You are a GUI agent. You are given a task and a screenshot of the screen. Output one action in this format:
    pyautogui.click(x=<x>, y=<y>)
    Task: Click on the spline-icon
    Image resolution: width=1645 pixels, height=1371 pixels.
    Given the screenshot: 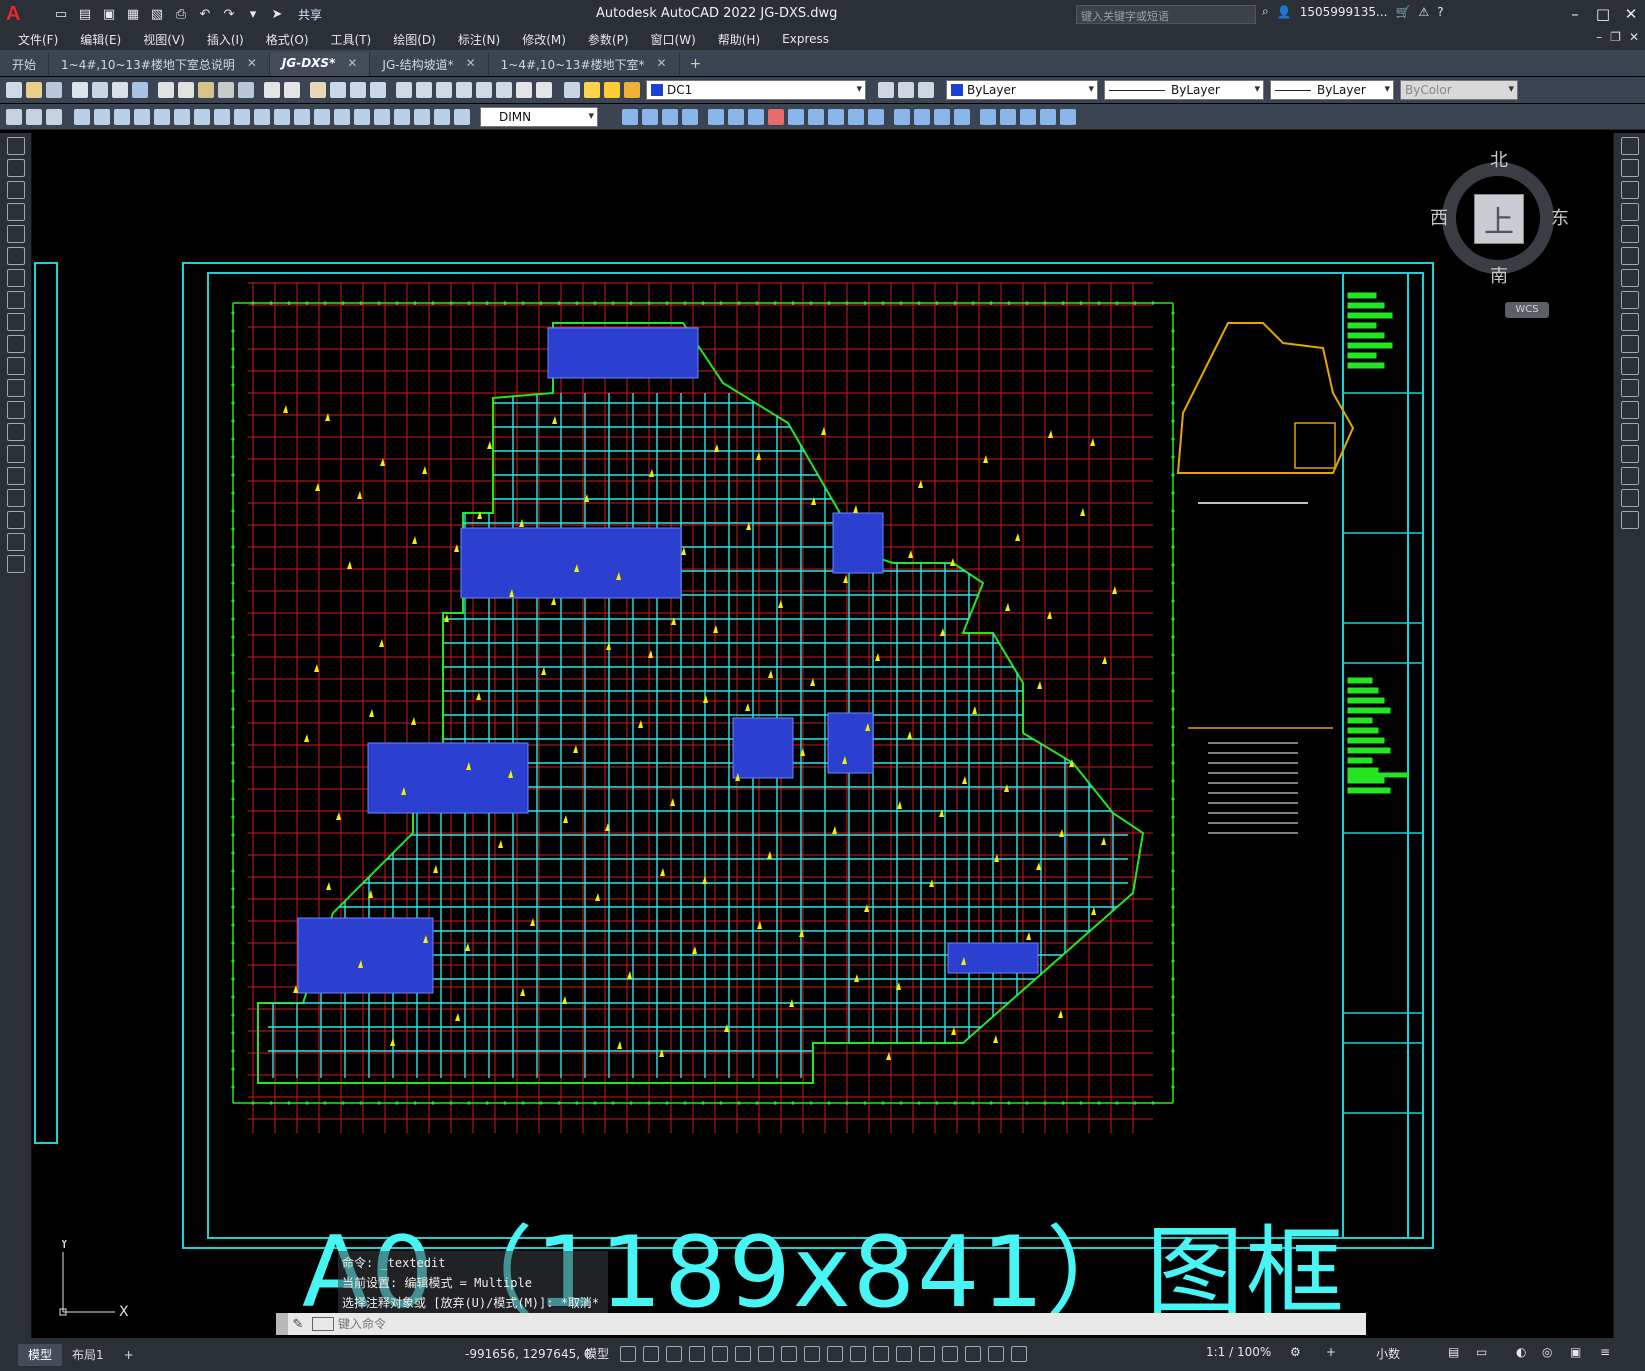 What is the action you would take?
    pyautogui.click(x=16, y=322)
    